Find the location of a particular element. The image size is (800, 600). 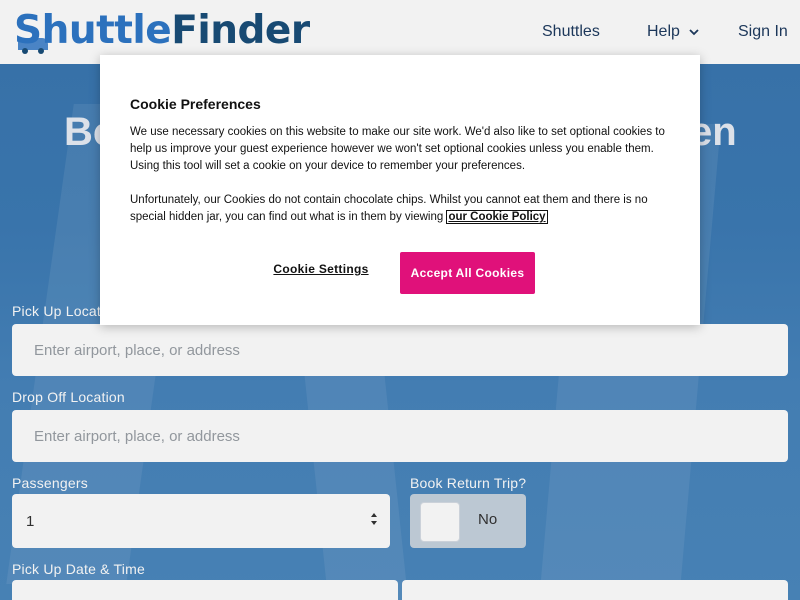

cookie-settings-button: Cookie Settings is located at coordinates (321, 271).